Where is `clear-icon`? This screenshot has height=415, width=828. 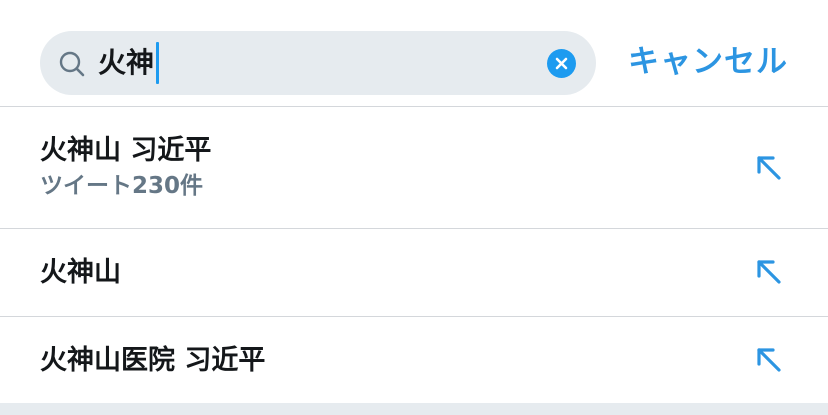 clear-icon is located at coordinates (561, 63).